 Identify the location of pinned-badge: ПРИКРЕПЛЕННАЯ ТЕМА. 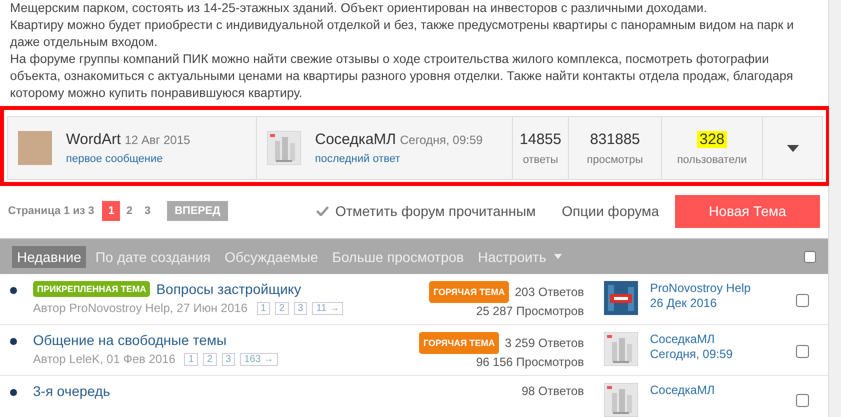
(91, 289).